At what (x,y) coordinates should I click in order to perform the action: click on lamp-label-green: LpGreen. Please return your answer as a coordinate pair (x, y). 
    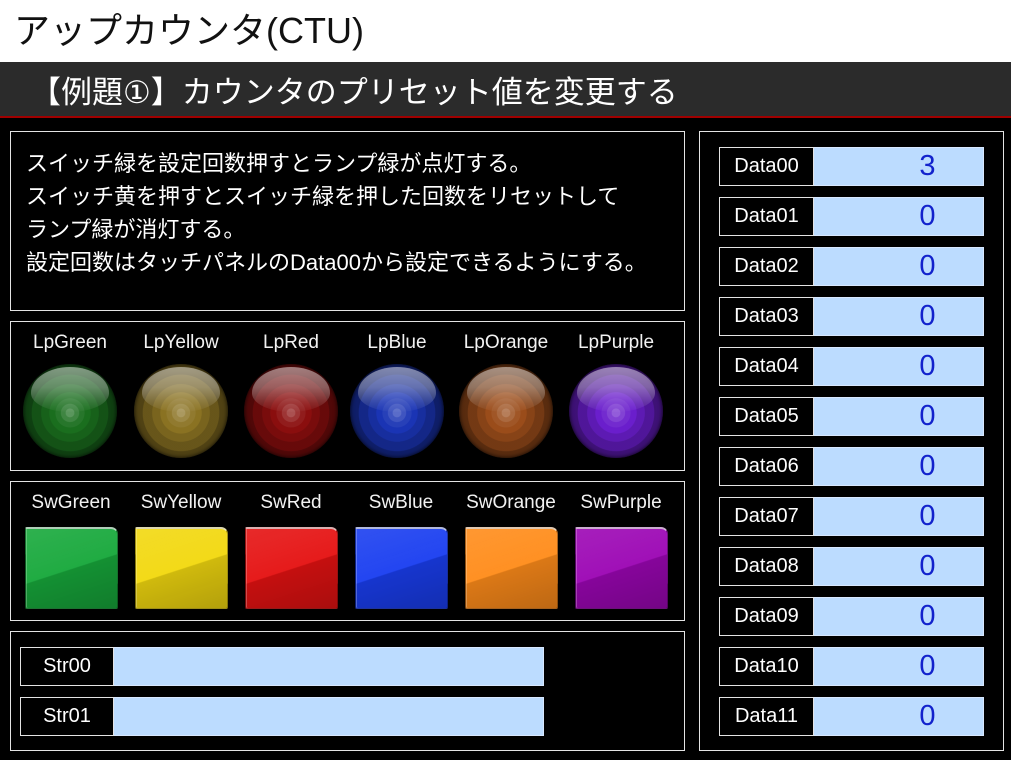
    Looking at the image, I should click on (70, 342).